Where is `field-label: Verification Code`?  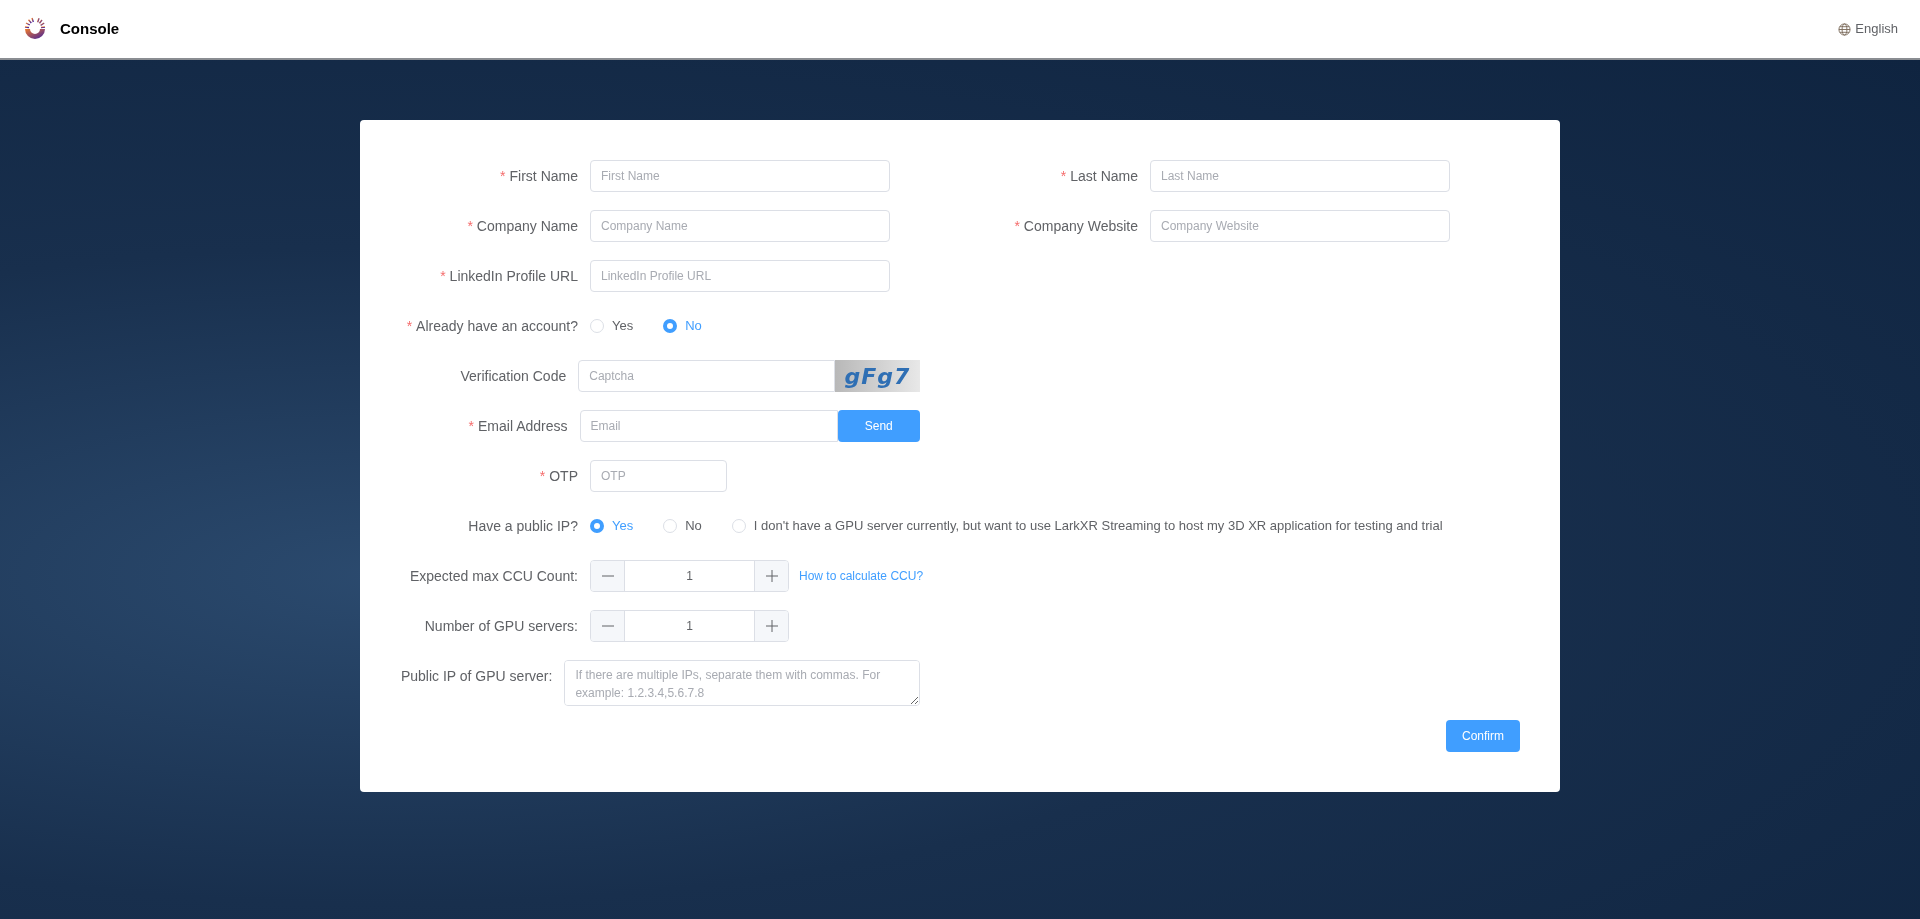
field-label: Verification Code is located at coordinates (513, 376).